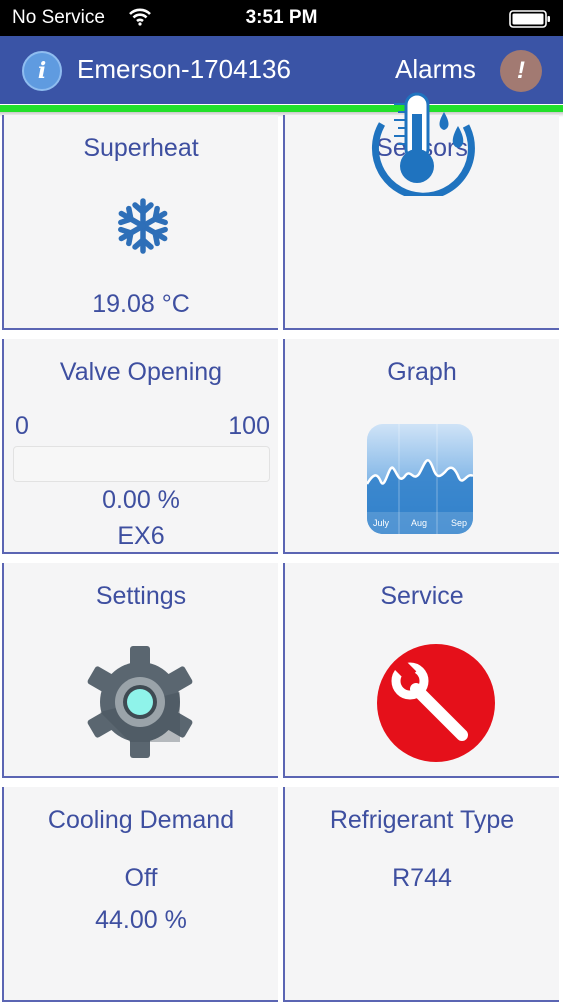  What do you see at coordinates (141, 500) in the screenshot?
I see `valve-opening-value: 0.00 %` at bounding box center [141, 500].